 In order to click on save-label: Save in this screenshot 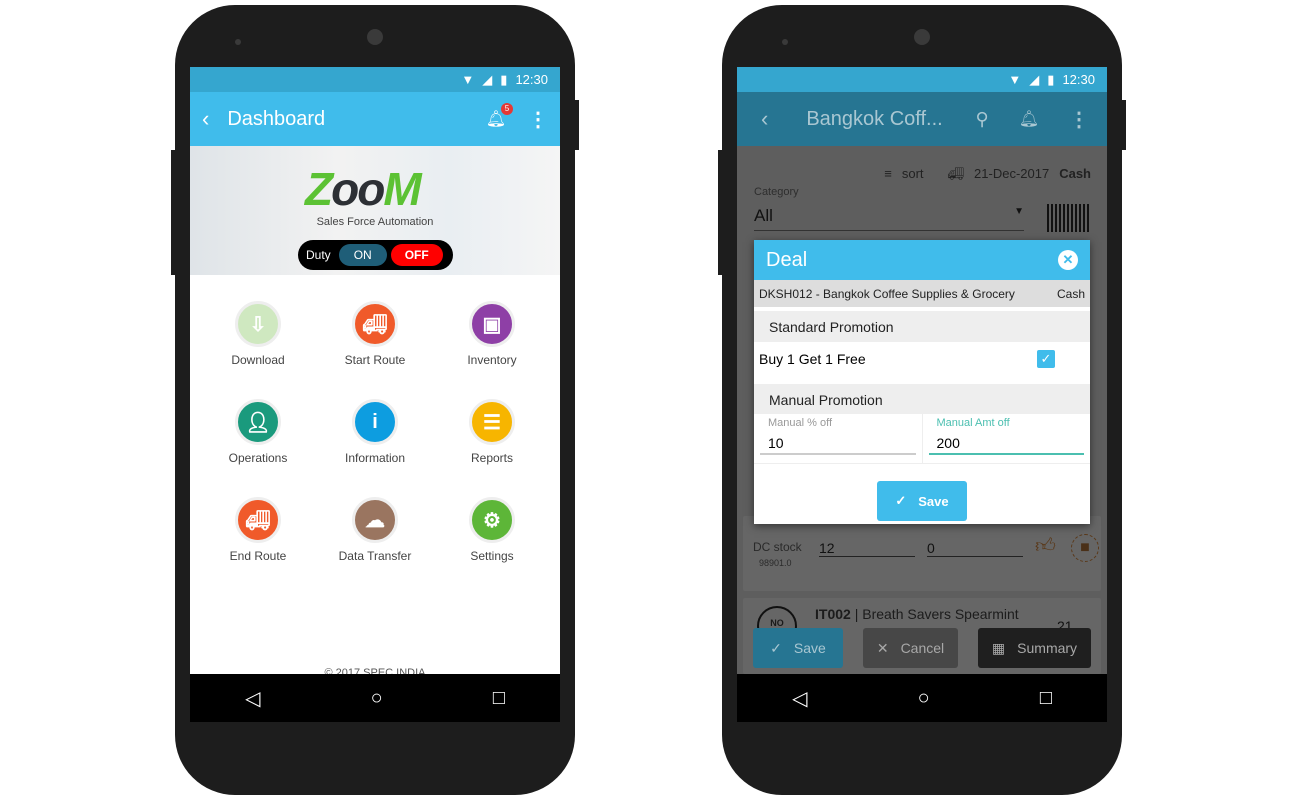, I will do `click(809, 648)`.